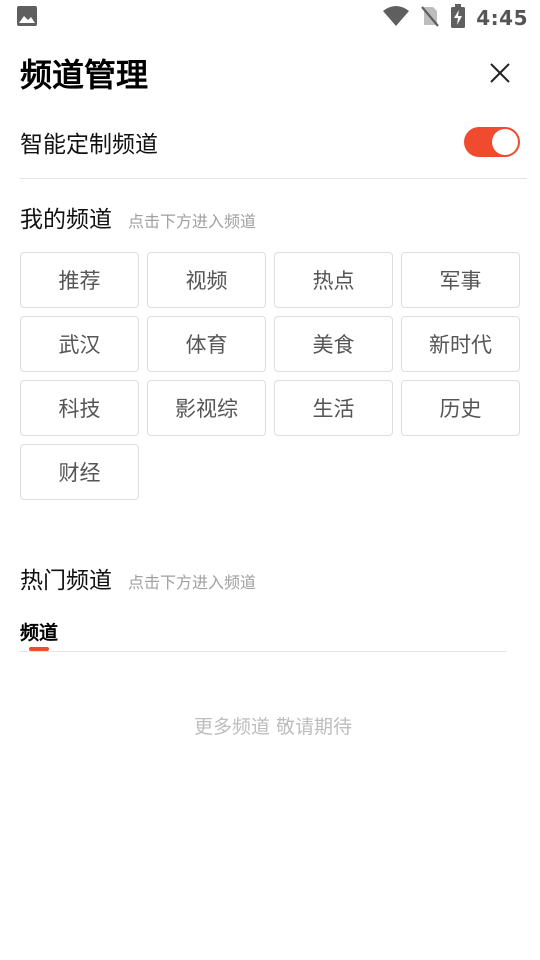 The width and height of the screenshot is (540, 960). Describe the element at coordinates (192, 221) in the screenshot. I see `my-channels-hint: 点击下方进入频道` at that location.